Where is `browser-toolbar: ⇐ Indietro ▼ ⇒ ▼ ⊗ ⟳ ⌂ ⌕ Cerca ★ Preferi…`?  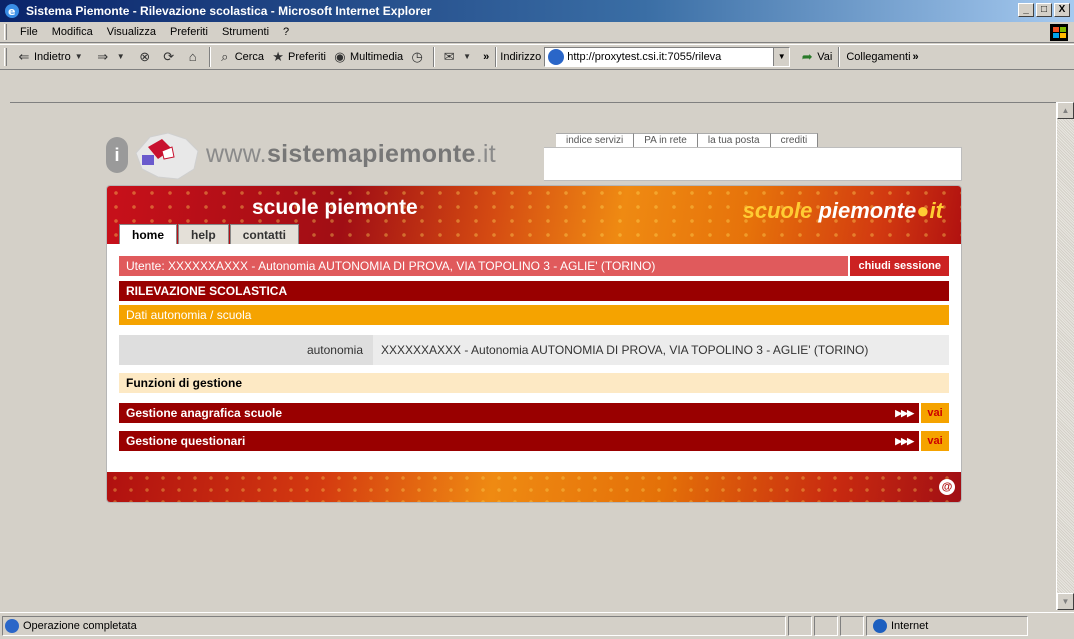 browser-toolbar: ⇐ Indietro ▼ ⇒ ▼ ⊗ ⟳ ⌂ ⌕ Cerca ★ Preferi… is located at coordinates (537, 57).